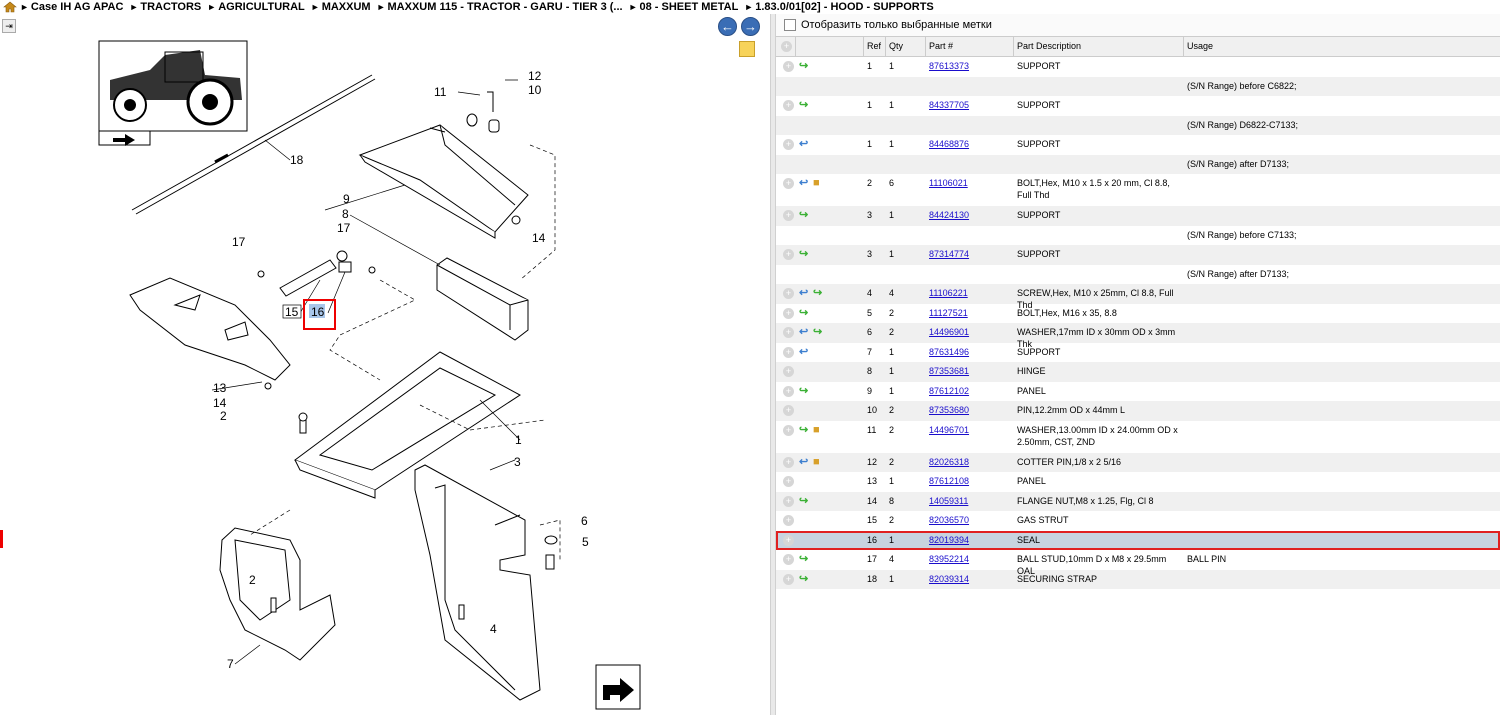 This screenshot has width=1500, height=715. What do you see at coordinates (1138, 216) in the screenshot?
I see `table-row: + ↪ 3 1 84424130 SUPPORT` at bounding box center [1138, 216].